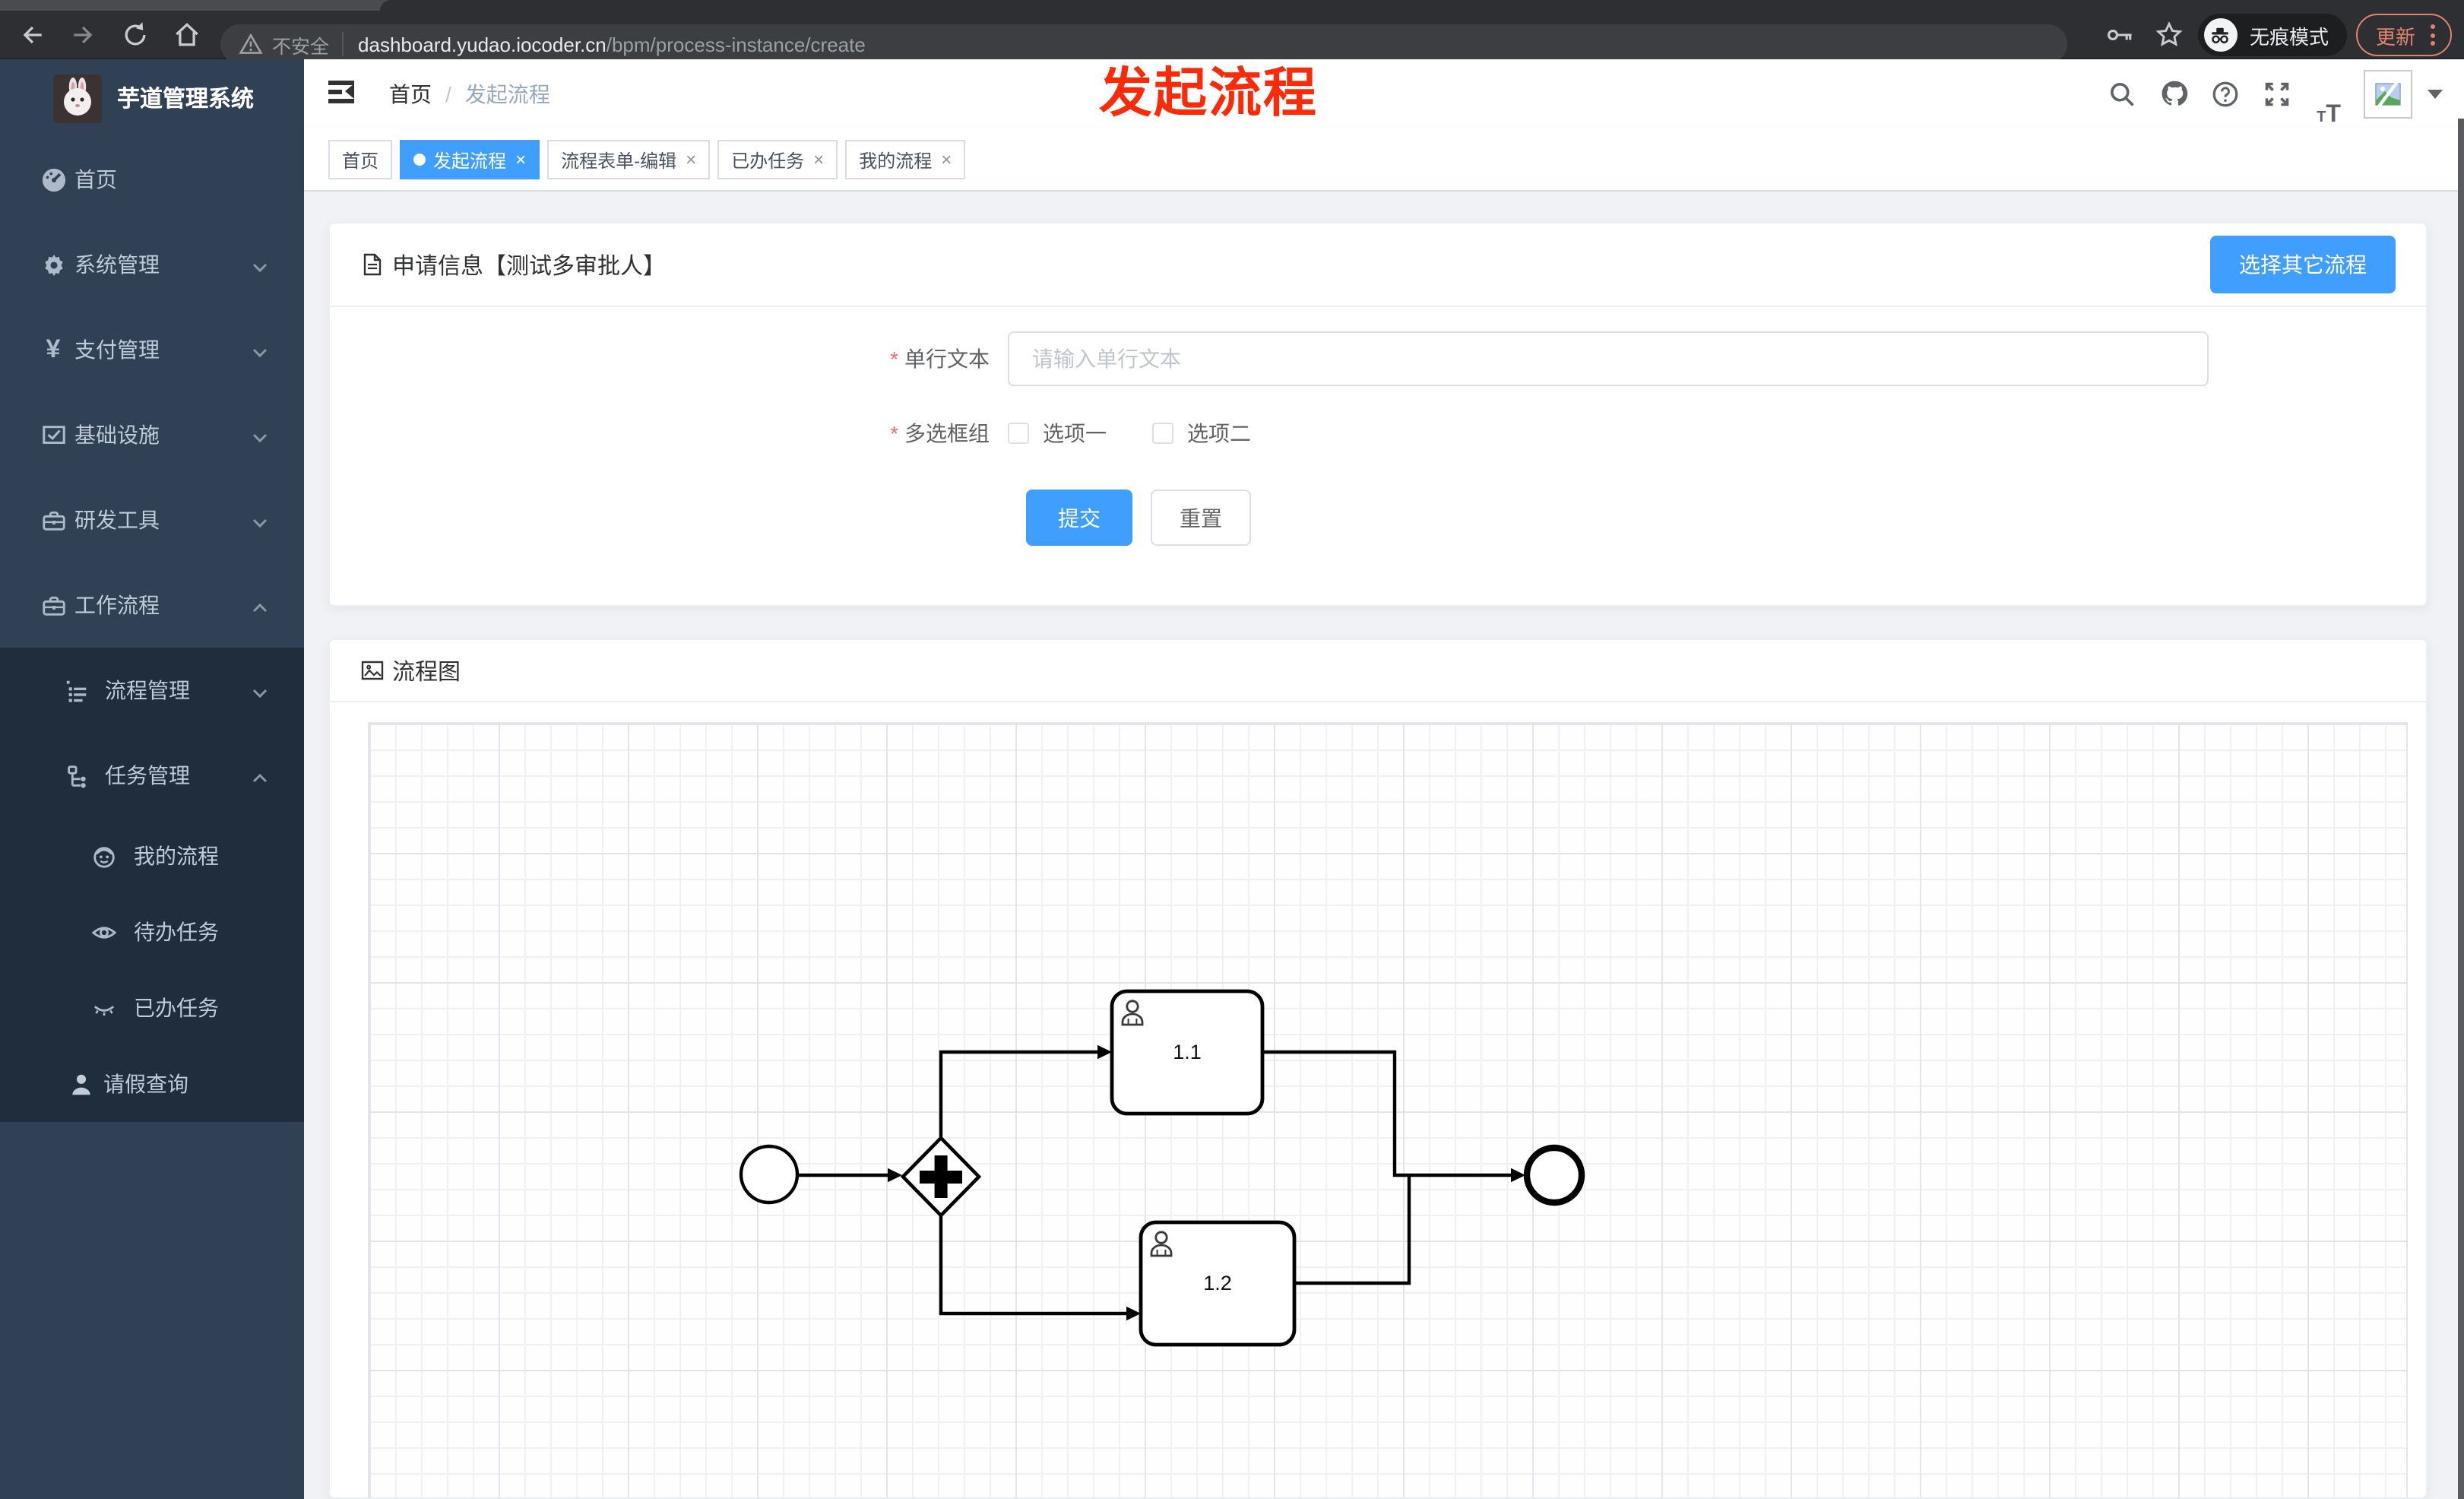  What do you see at coordinates (2303, 265) in the screenshot?
I see `choose-other-process-button: 选择其它流程` at bounding box center [2303, 265].